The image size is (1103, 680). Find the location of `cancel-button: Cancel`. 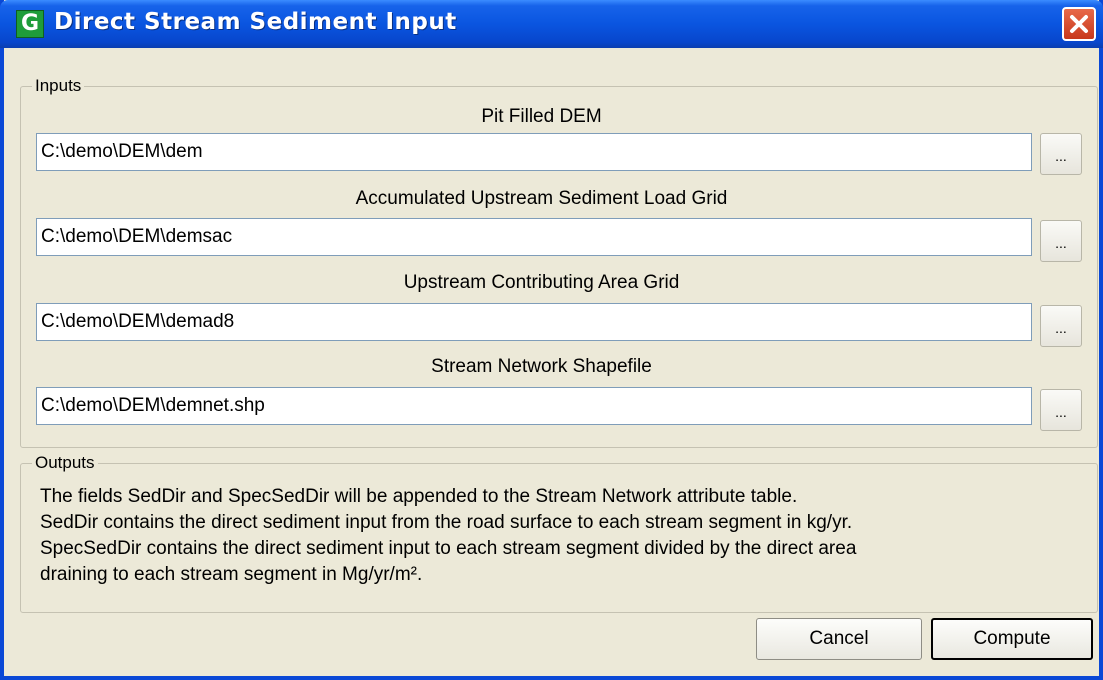

cancel-button: Cancel is located at coordinates (839, 639).